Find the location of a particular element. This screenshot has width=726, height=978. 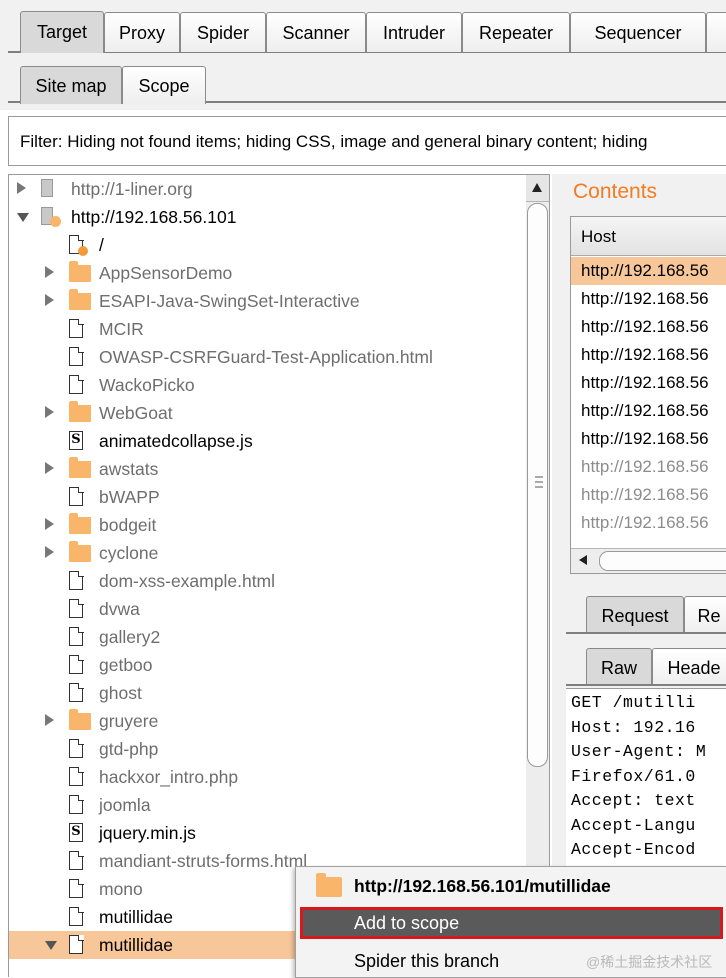

grip-line is located at coordinates (539, 477).